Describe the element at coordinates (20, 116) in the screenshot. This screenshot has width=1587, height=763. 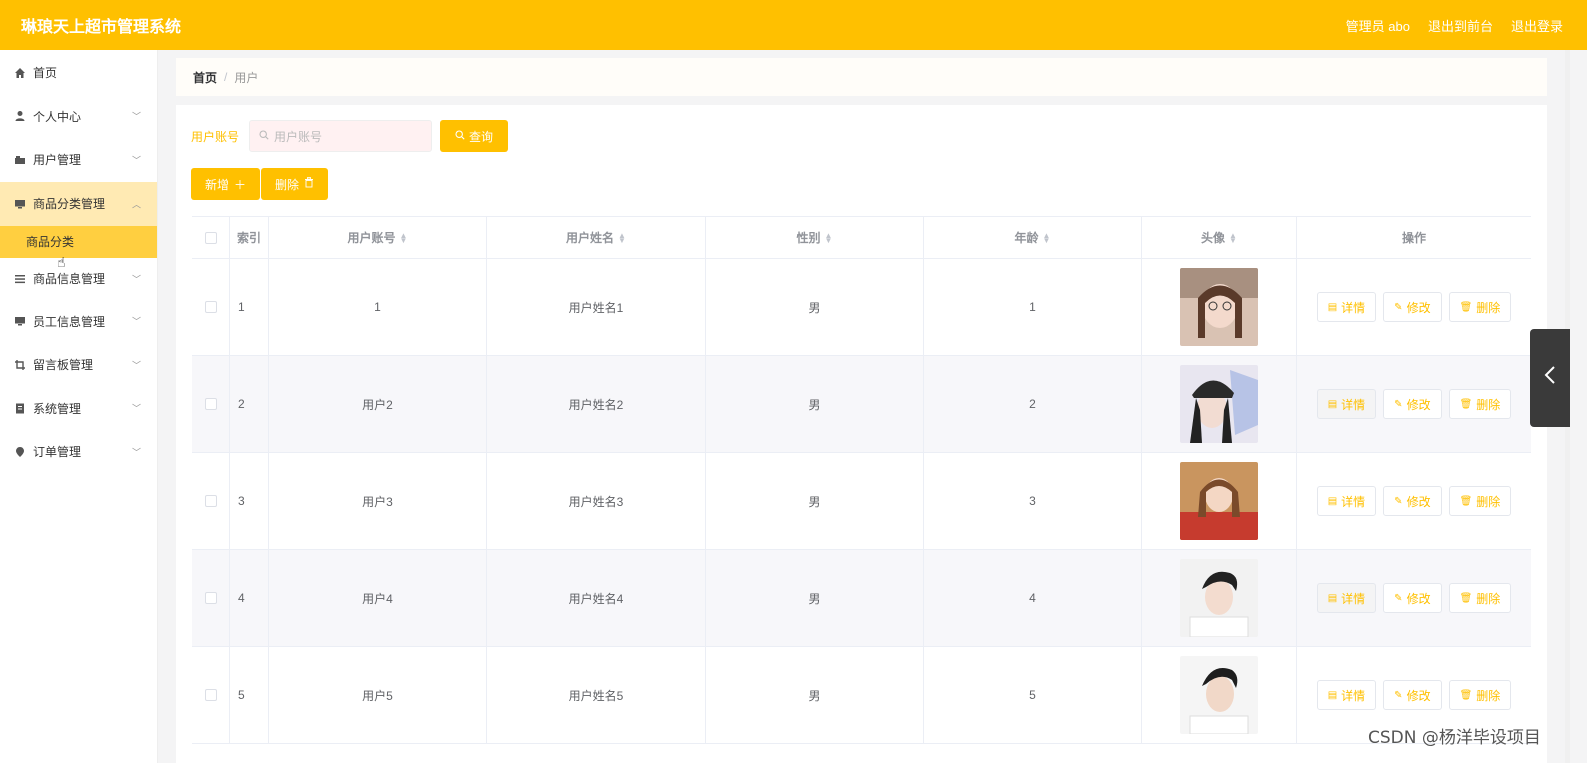
I see `person-icon` at that location.